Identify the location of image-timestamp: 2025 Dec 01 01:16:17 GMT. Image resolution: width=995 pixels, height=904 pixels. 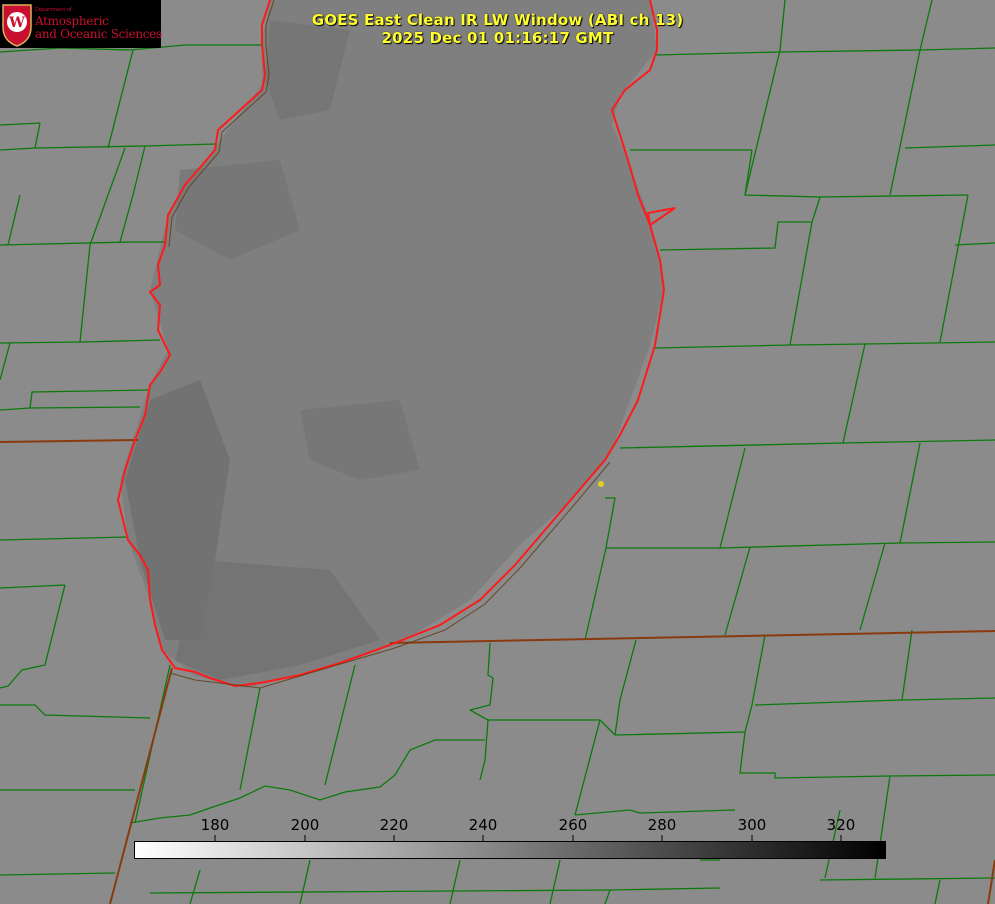
(497, 38).